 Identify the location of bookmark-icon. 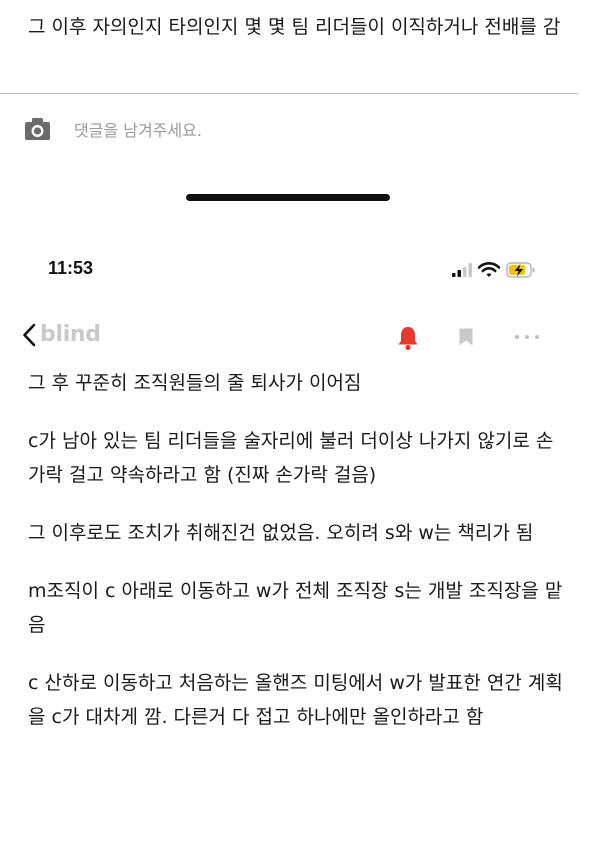
(466, 337).